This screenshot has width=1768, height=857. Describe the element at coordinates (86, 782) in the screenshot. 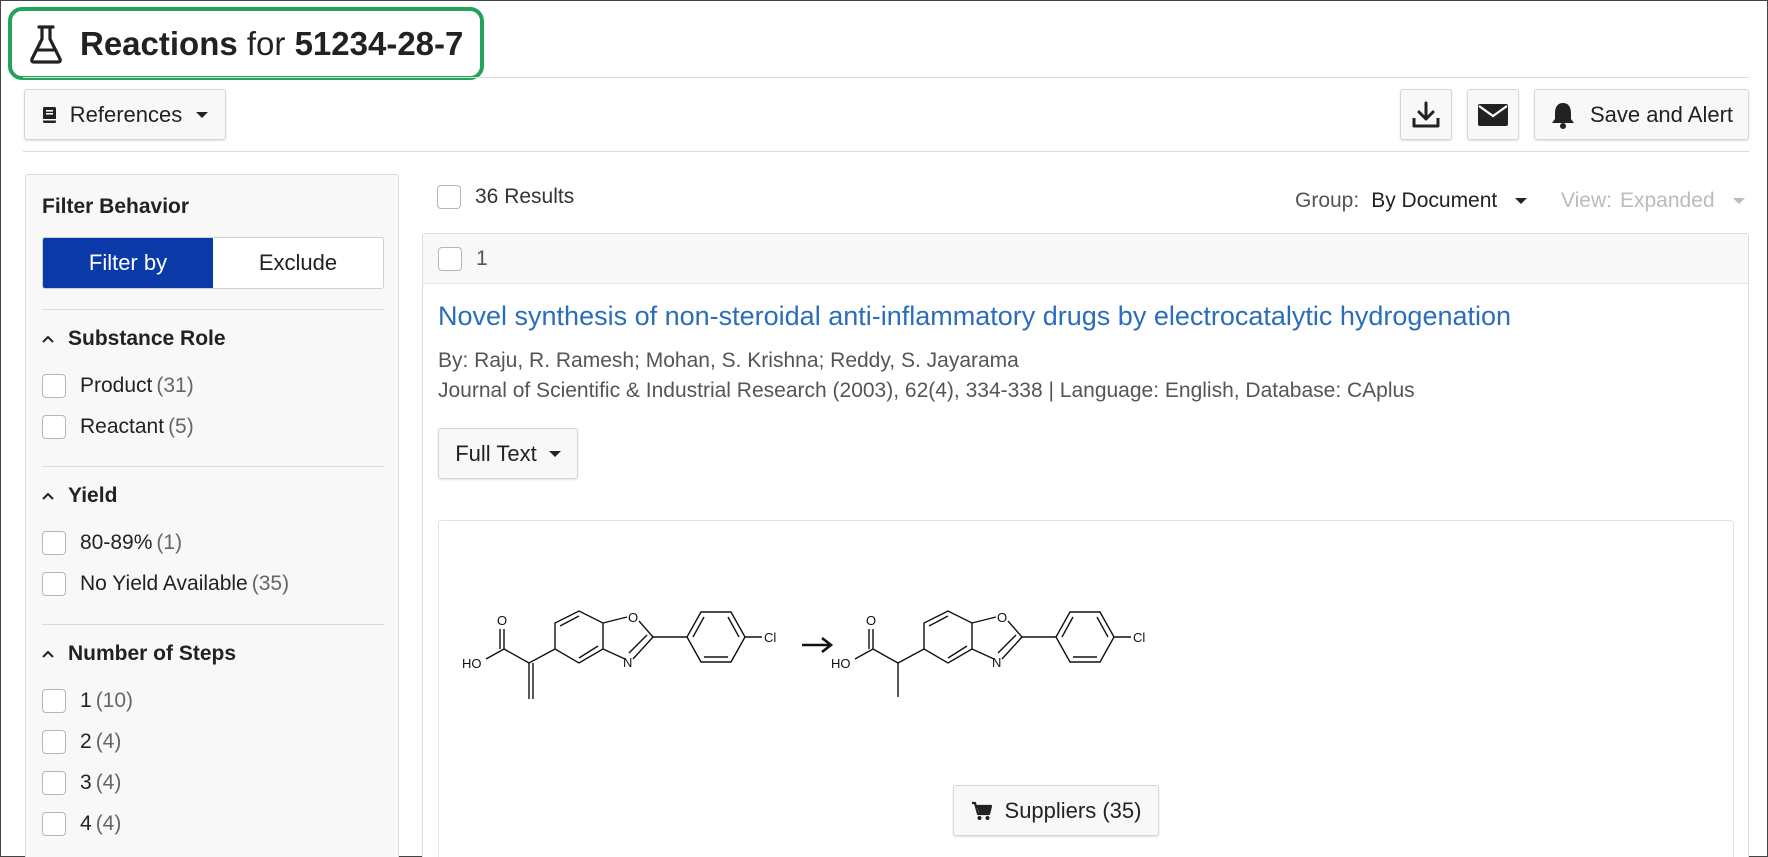

I see `option-label: 3` at that location.